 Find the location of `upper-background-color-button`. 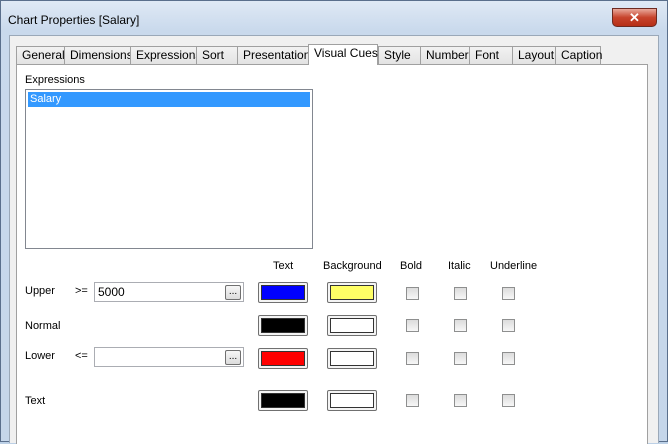

upper-background-color-button is located at coordinates (352, 292).